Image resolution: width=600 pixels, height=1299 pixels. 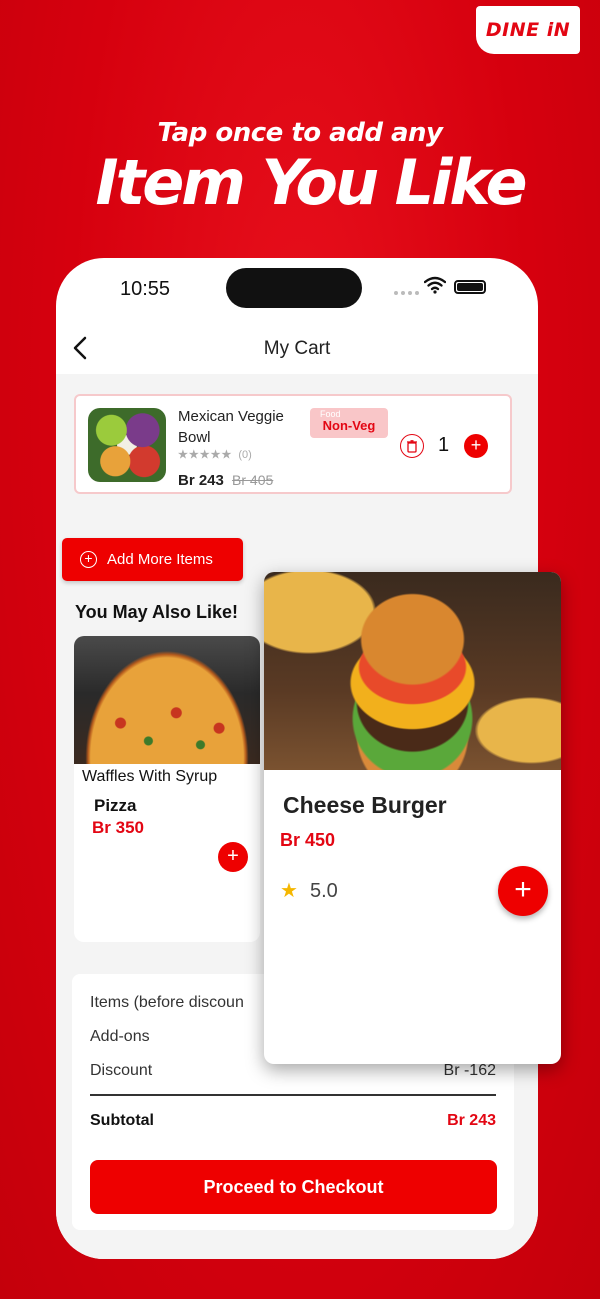 What do you see at coordinates (293, 1071) in the screenshot?
I see `summary-discount-row: Discount Br -162` at bounding box center [293, 1071].